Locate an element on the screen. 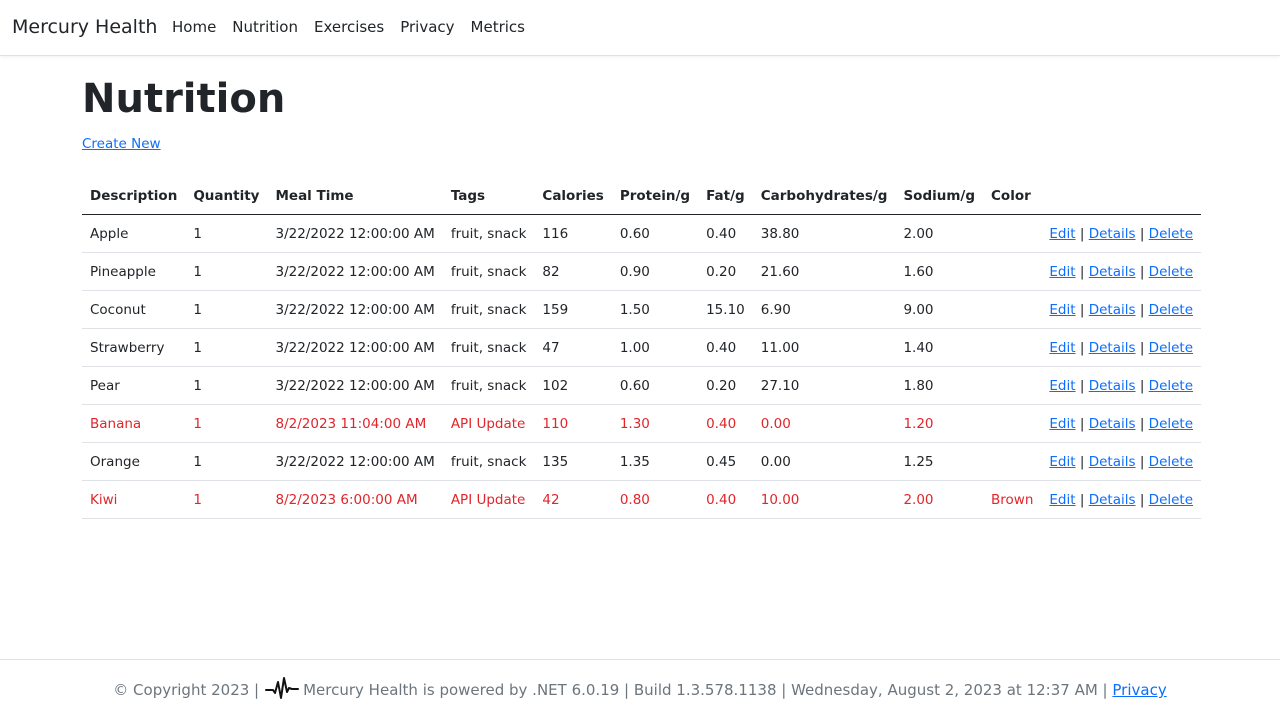  col-protein: Protein/g is located at coordinates (655, 196).